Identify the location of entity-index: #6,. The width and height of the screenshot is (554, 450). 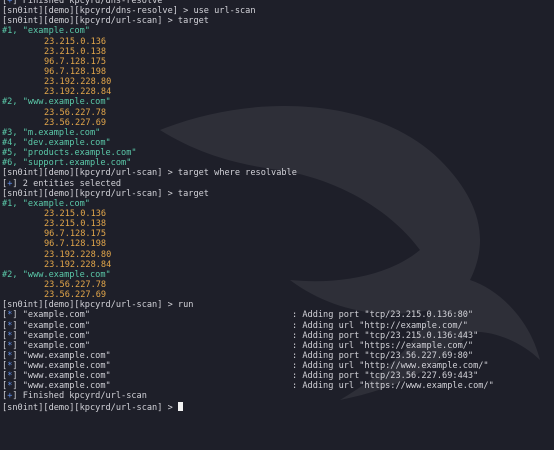
(10, 163).